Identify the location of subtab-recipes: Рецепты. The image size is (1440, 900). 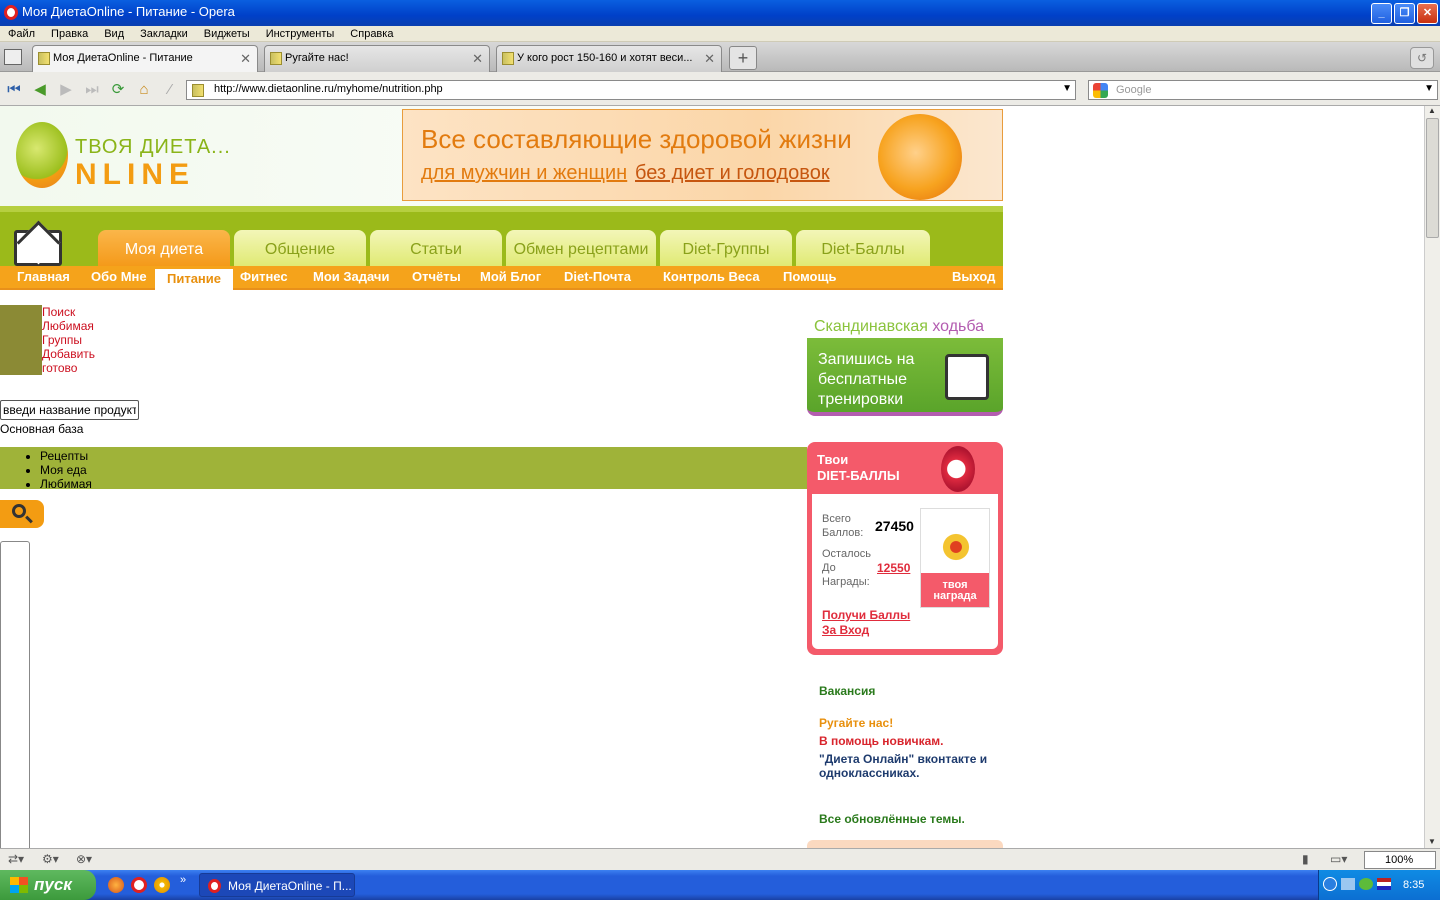
(66, 456).